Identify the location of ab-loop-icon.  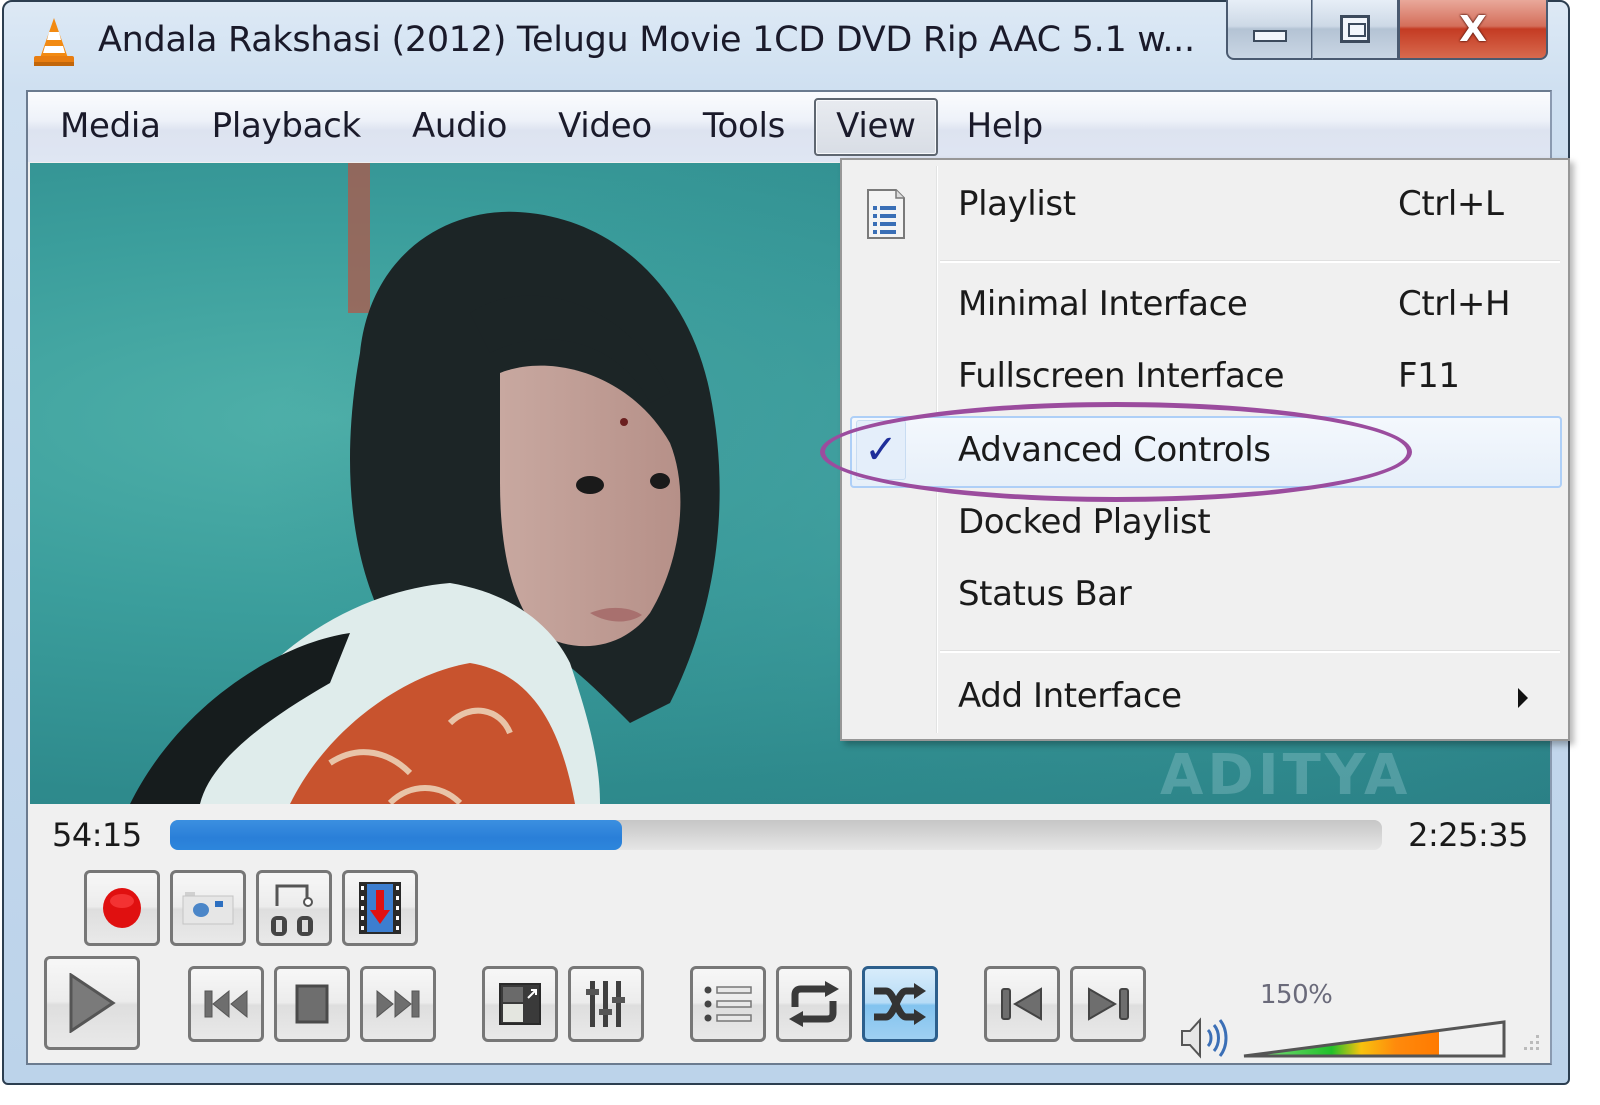
(292, 910).